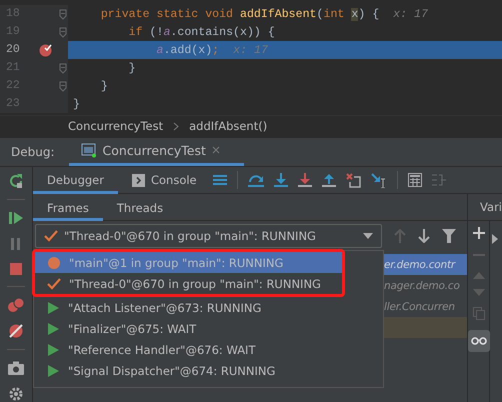  What do you see at coordinates (449, 236) in the screenshot?
I see `filter-icon` at bounding box center [449, 236].